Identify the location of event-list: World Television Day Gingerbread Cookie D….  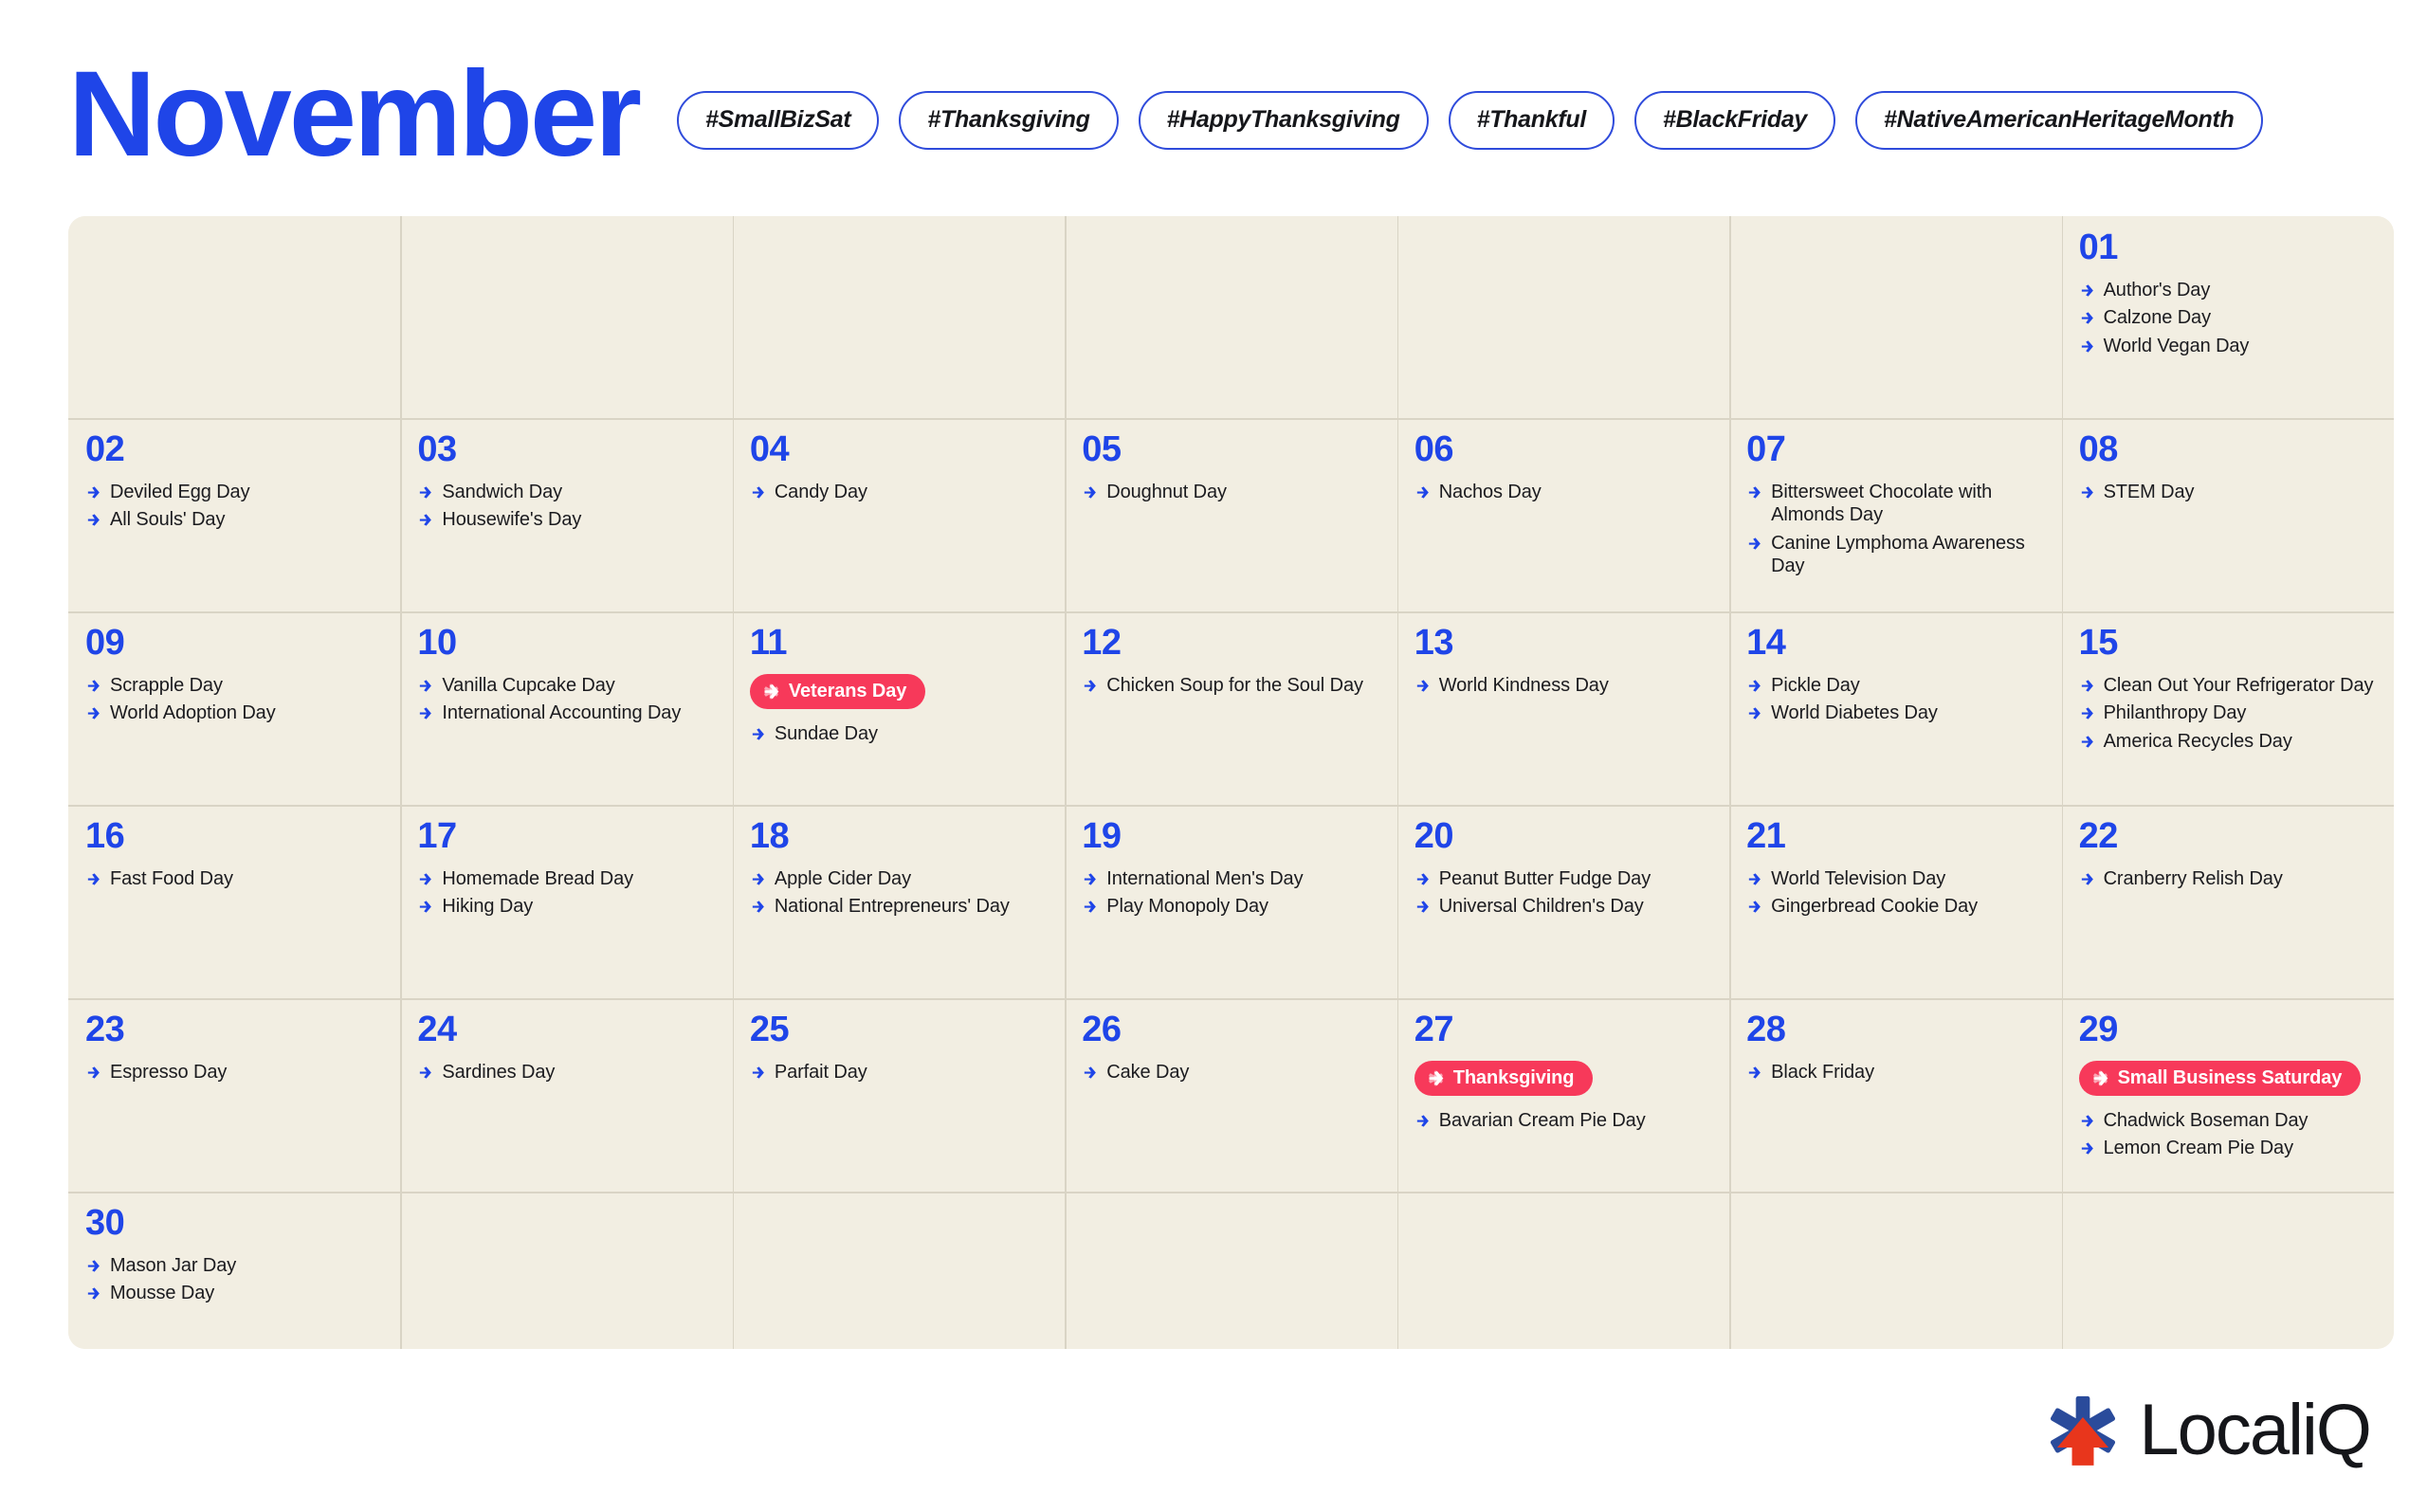
(1895, 893).